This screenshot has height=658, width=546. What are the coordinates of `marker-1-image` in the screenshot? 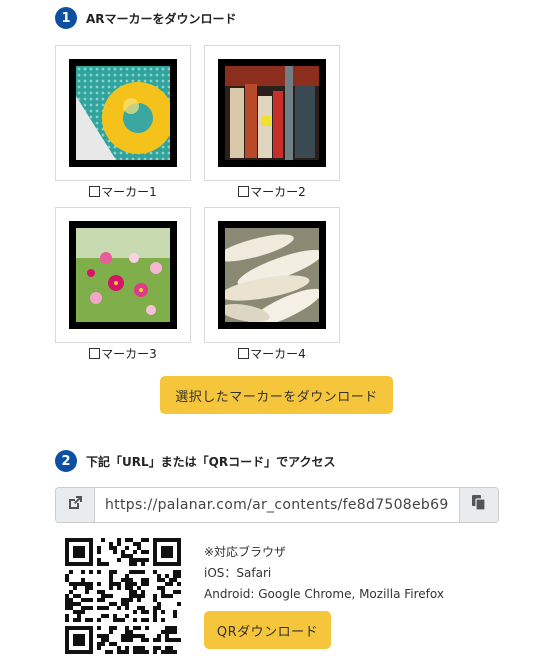 It's located at (123, 113).